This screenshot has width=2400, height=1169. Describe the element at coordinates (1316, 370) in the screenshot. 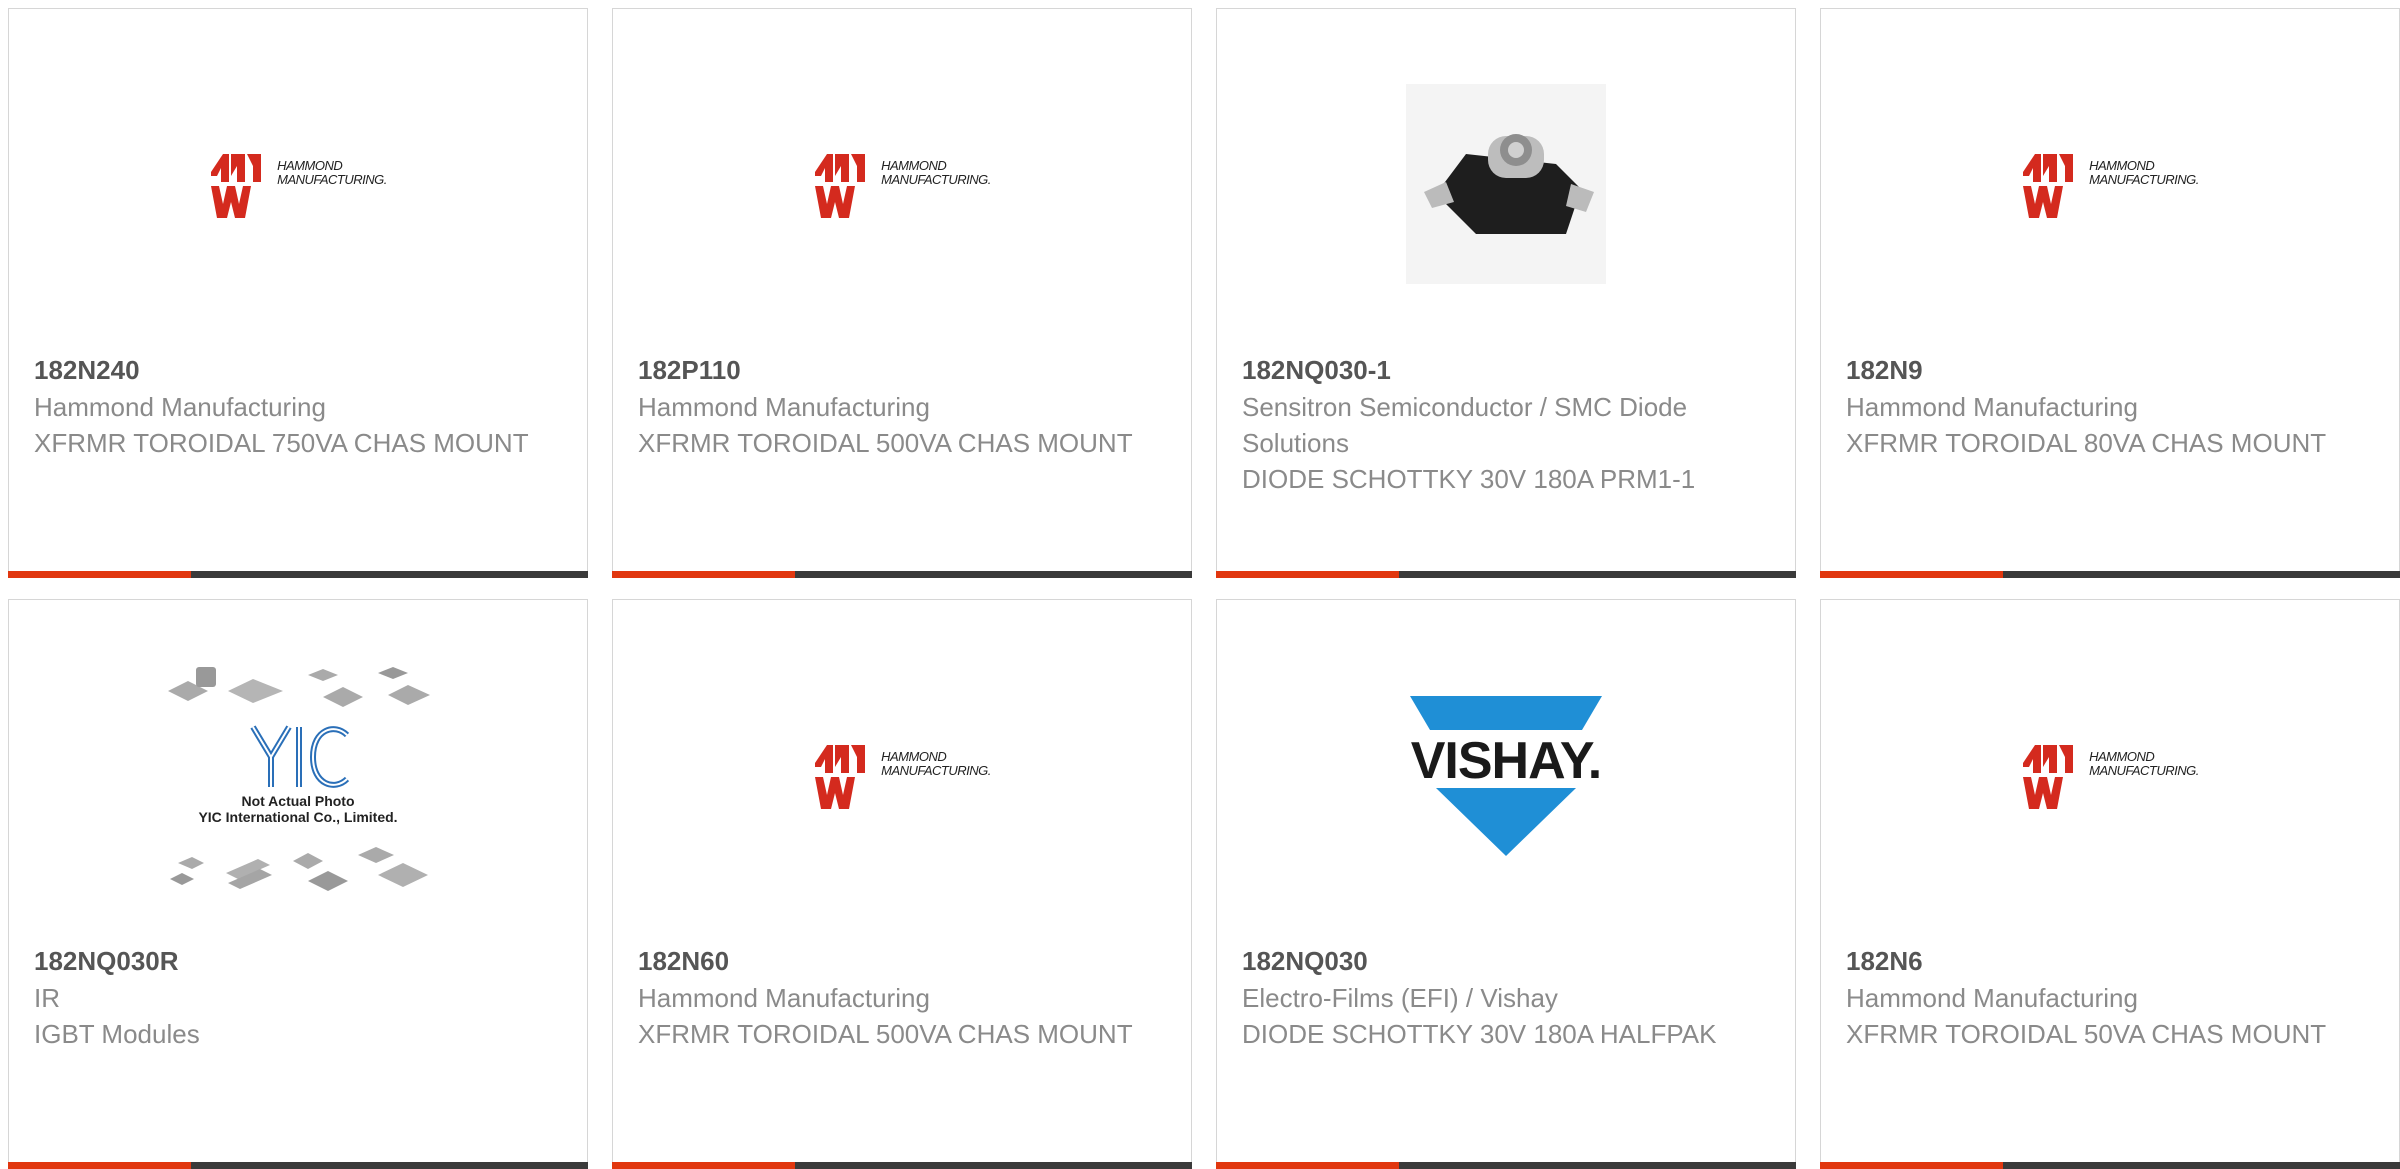

I see `part-number: 182NQ030-1` at that location.